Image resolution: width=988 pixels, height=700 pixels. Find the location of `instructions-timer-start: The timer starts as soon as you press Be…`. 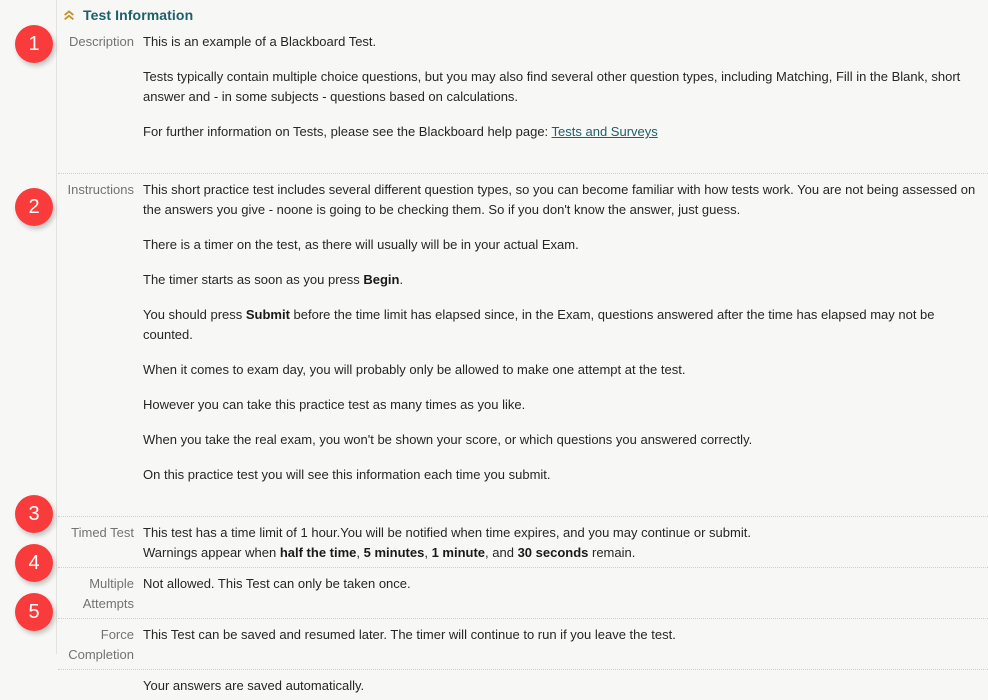

instructions-timer-start: The timer starts as soon as you press Be… is located at coordinates (563, 280).